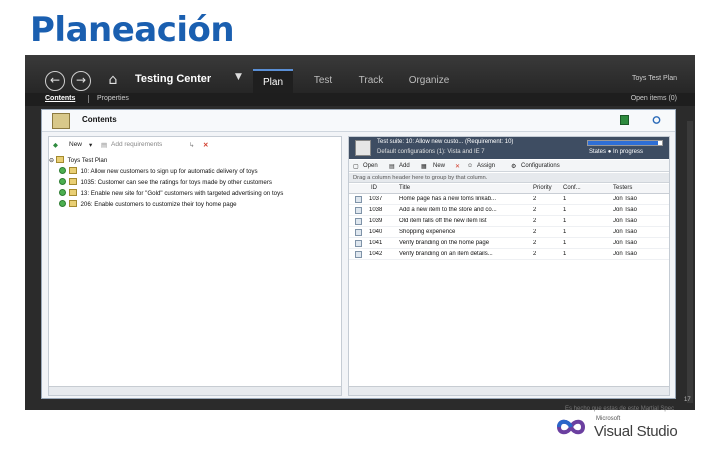  I want to click on open-items-link: Open items (0), so click(654, 98).